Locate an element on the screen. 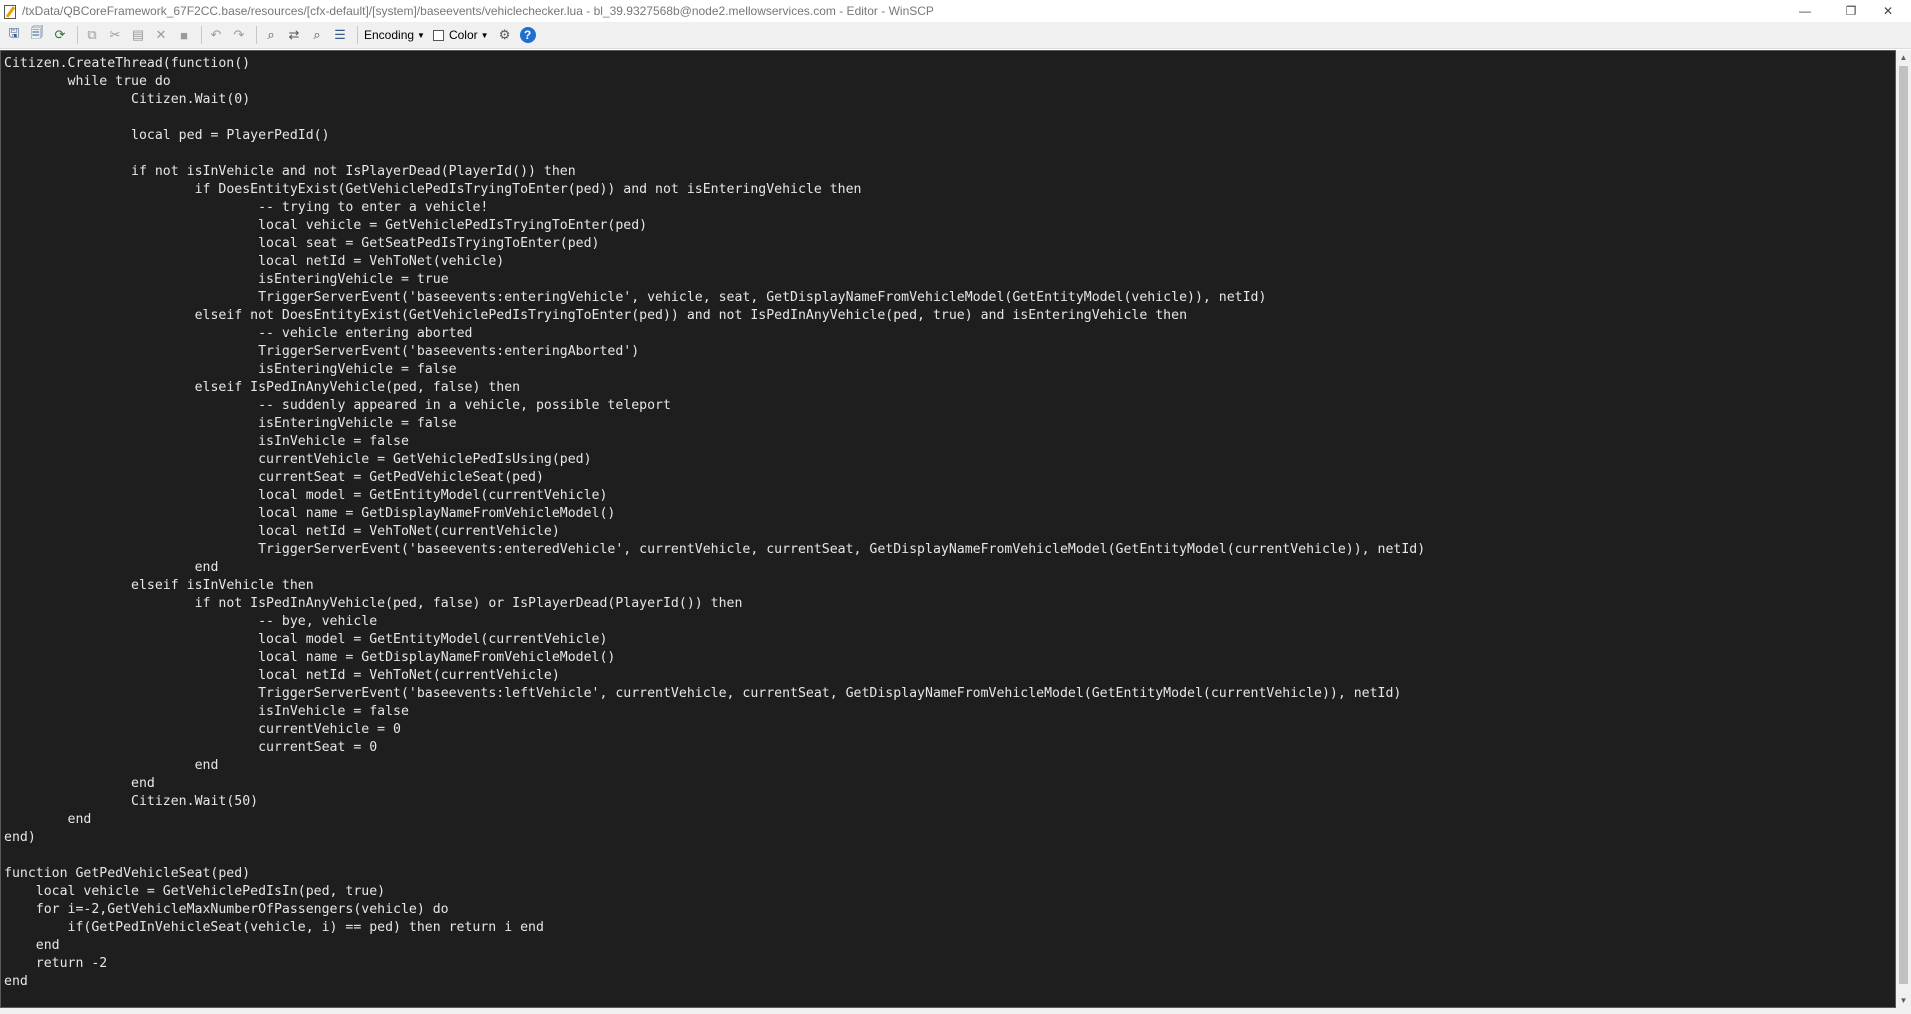  help-icon: ? is located at coordinates (527, 35).